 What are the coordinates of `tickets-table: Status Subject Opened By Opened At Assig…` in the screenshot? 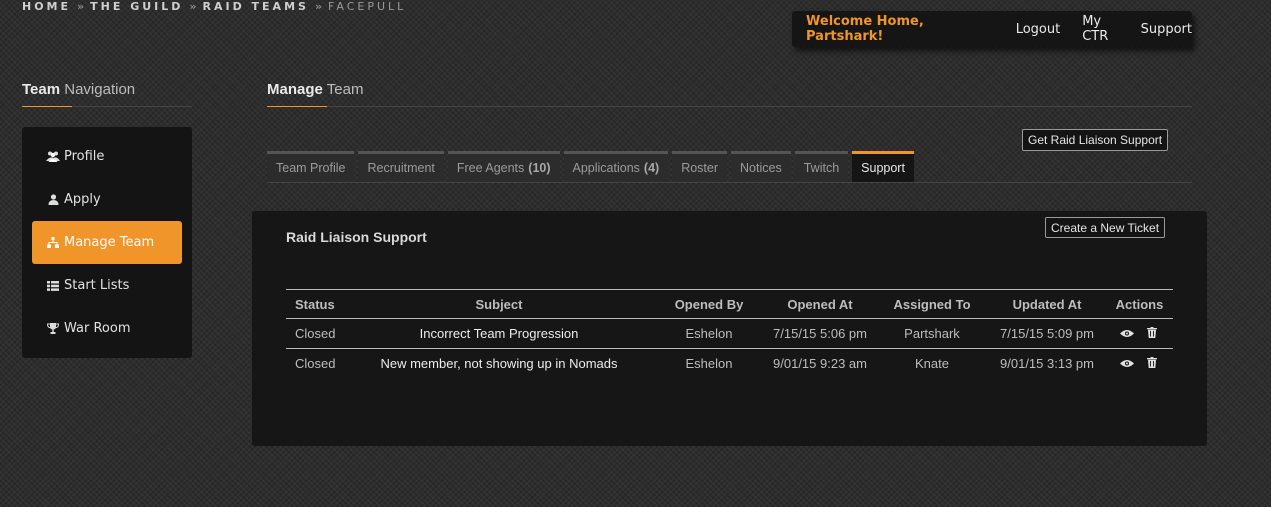 It's located at (729, 333).